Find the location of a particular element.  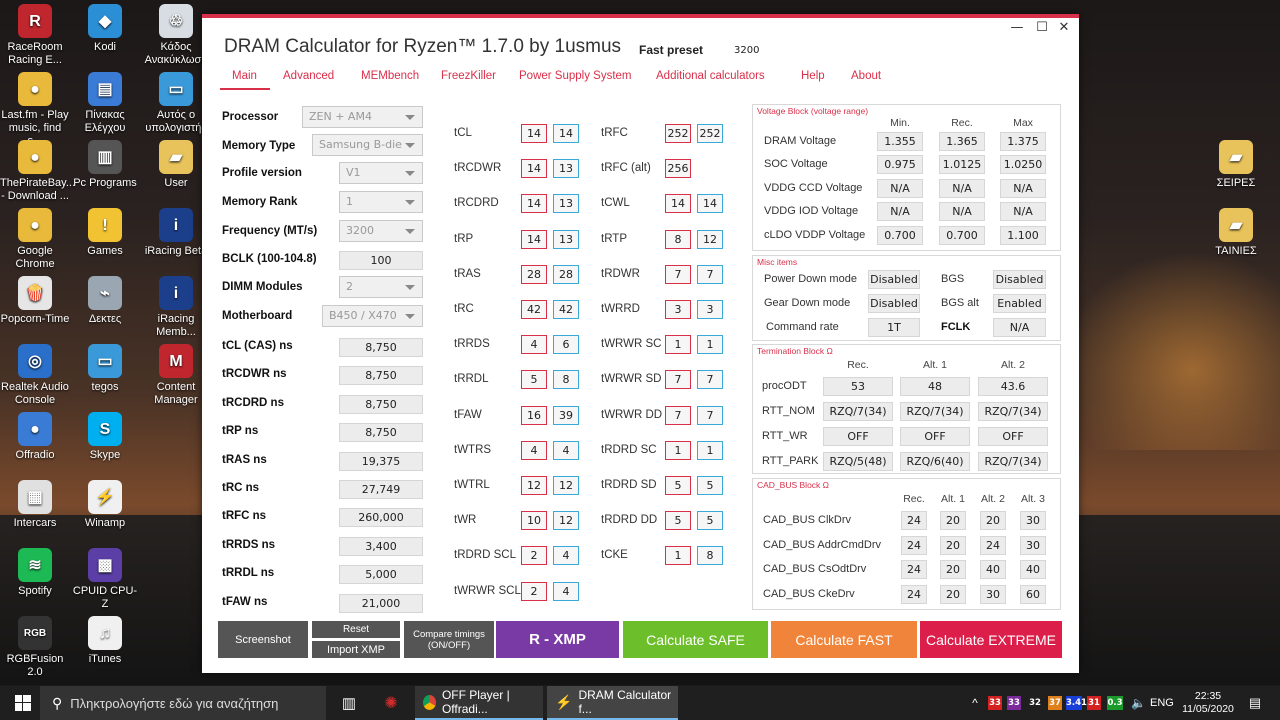

desktop-shortcut: RGB RGBFusion 2.0 is located at coordinates (35, 647).